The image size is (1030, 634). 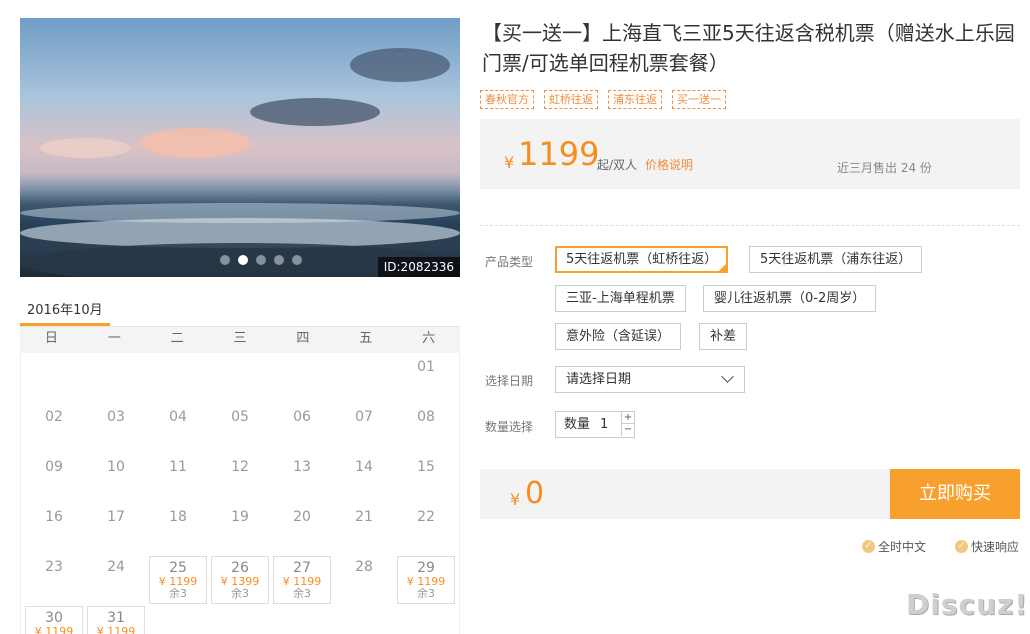 What do you see at coordinates (116, 517) in the screenshot?
I see `calendar-day: 17` at bounding box center [116, 517].